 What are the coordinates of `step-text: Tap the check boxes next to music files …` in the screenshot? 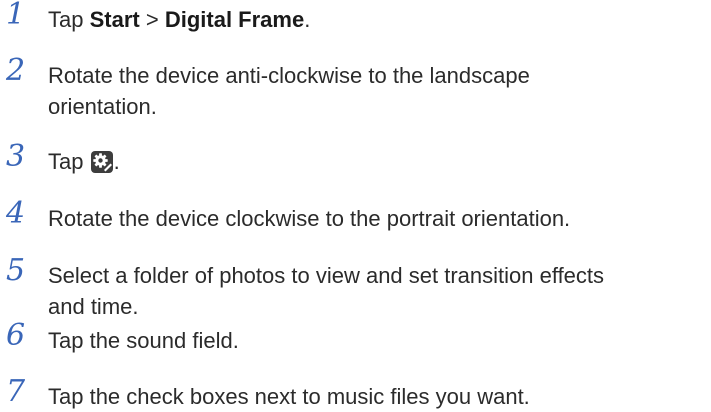 It's located at (289, 396).